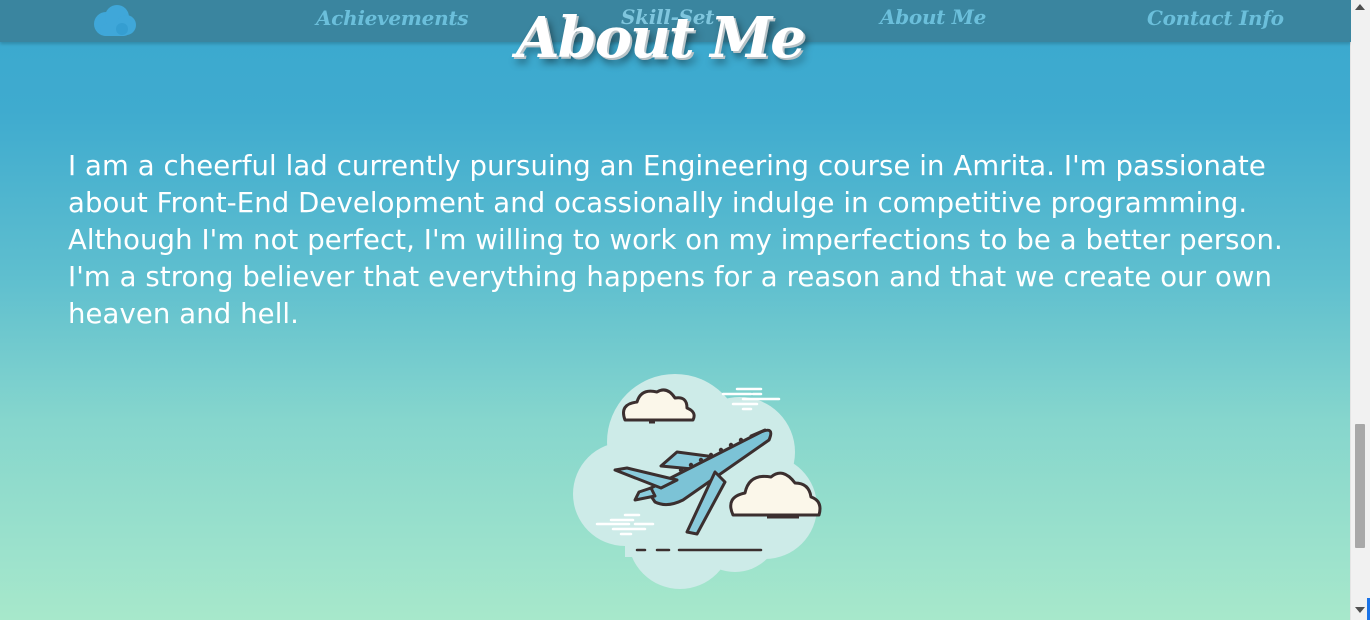 Image resolution: width=1370 pixels, height=620 pixels. I want to click on vertical-scrollbar, so click(1360, 310).